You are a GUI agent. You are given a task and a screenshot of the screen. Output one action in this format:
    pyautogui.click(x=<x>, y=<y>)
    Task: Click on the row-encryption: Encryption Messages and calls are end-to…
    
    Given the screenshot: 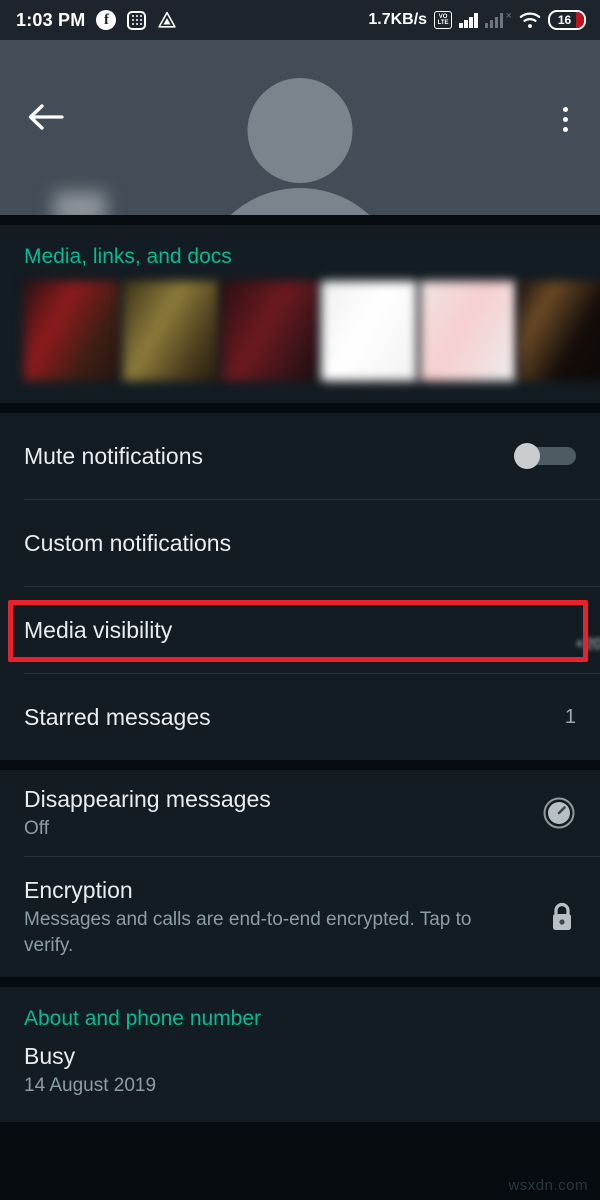 What is the action you would take?
    pyautogui.click(x=300, y=917)
    